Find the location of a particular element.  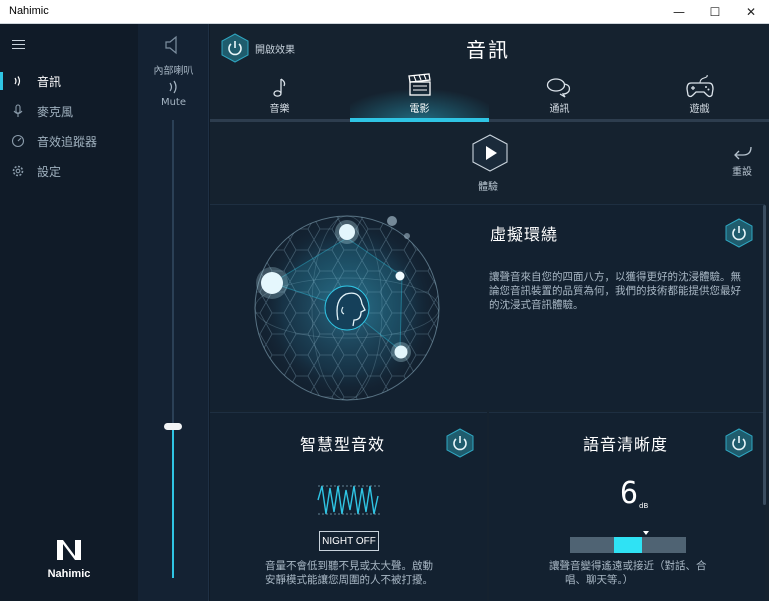

tab-communication: 通訊 is located at coordinates (559, 73).